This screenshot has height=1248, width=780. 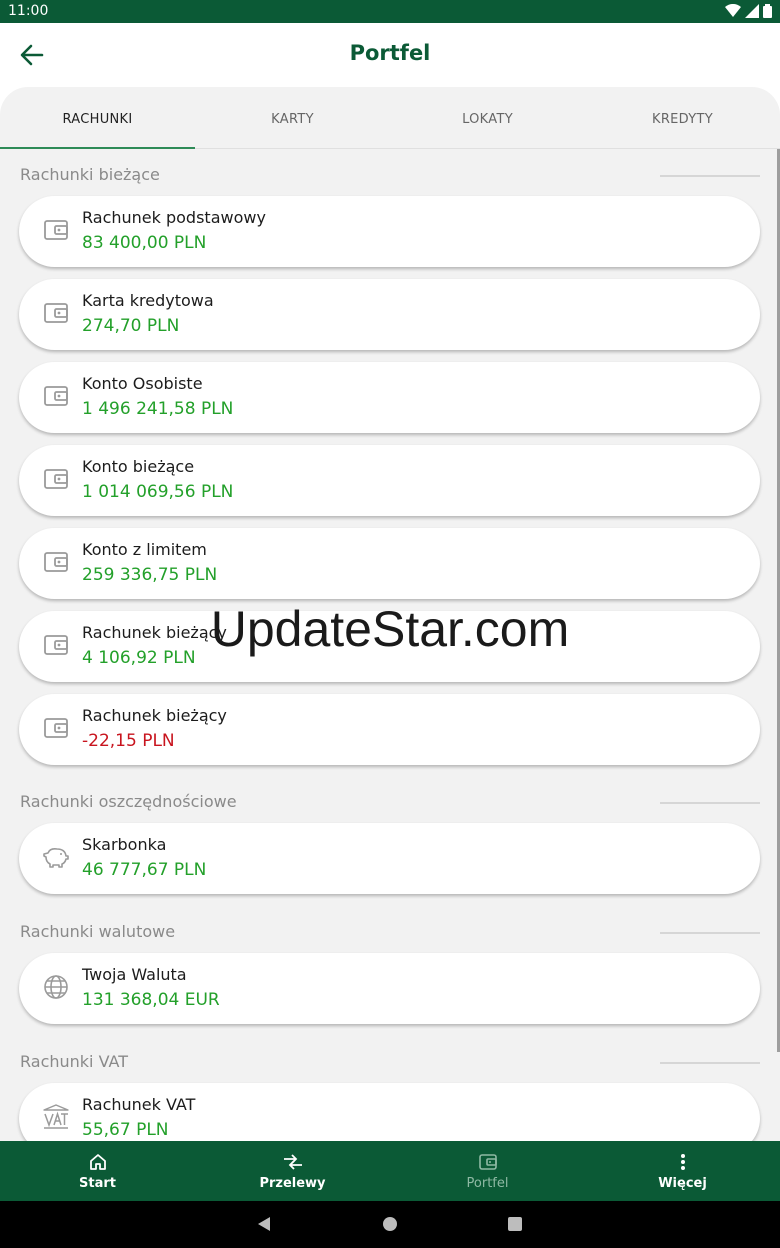 I want to click on cellular-icon, so click(x=752, y=11).